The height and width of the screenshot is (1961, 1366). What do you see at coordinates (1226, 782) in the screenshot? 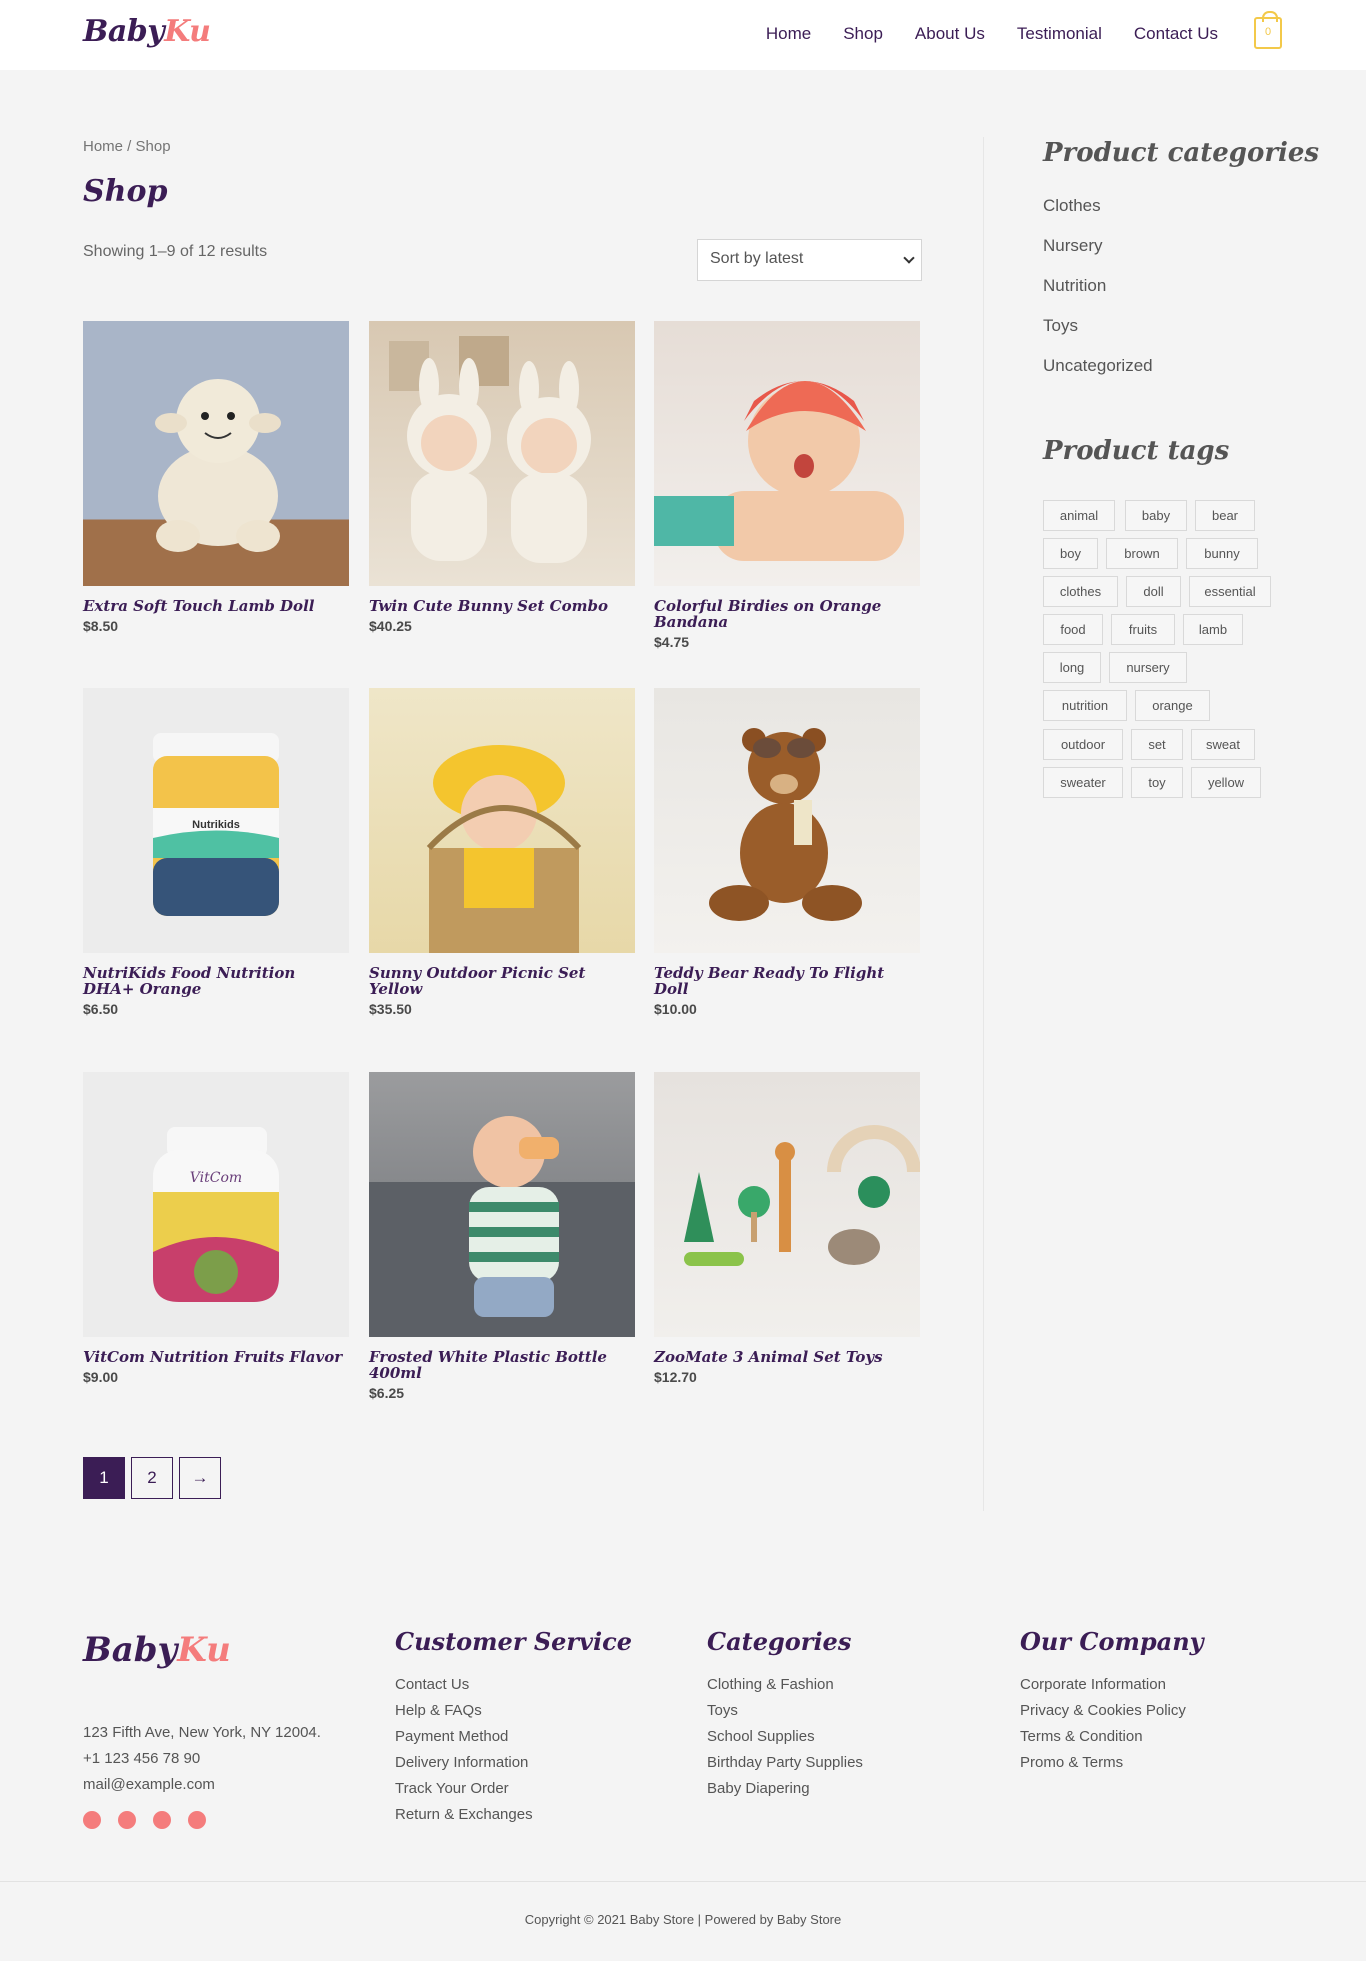
I see `tag-yellow: yellow` at bounding box center [1226, 782].